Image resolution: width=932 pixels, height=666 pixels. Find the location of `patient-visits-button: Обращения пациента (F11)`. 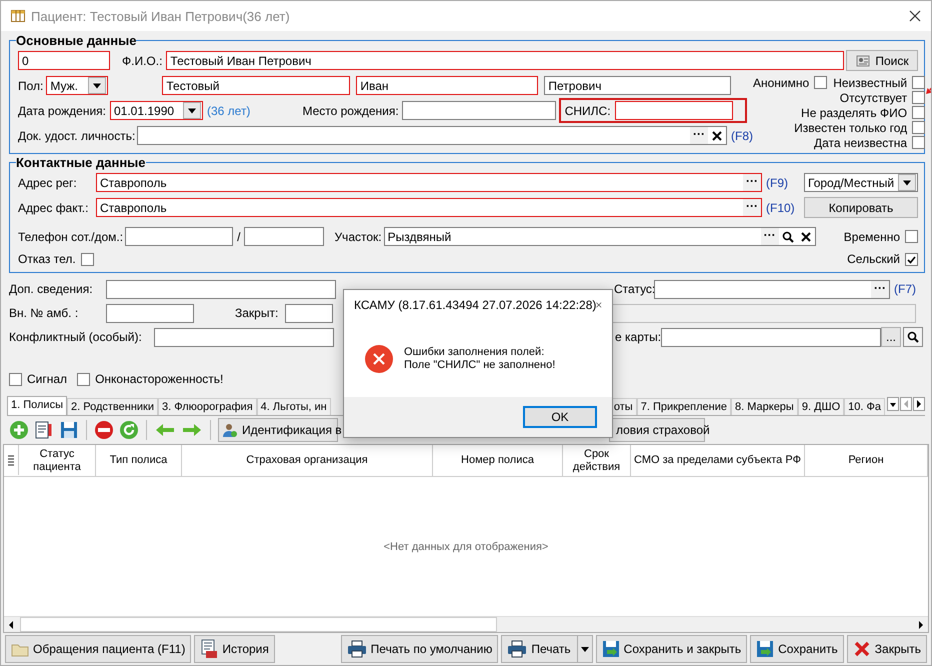

patient-visits-button: Обращения пациента (F11) is located at coordinates (98, 649).